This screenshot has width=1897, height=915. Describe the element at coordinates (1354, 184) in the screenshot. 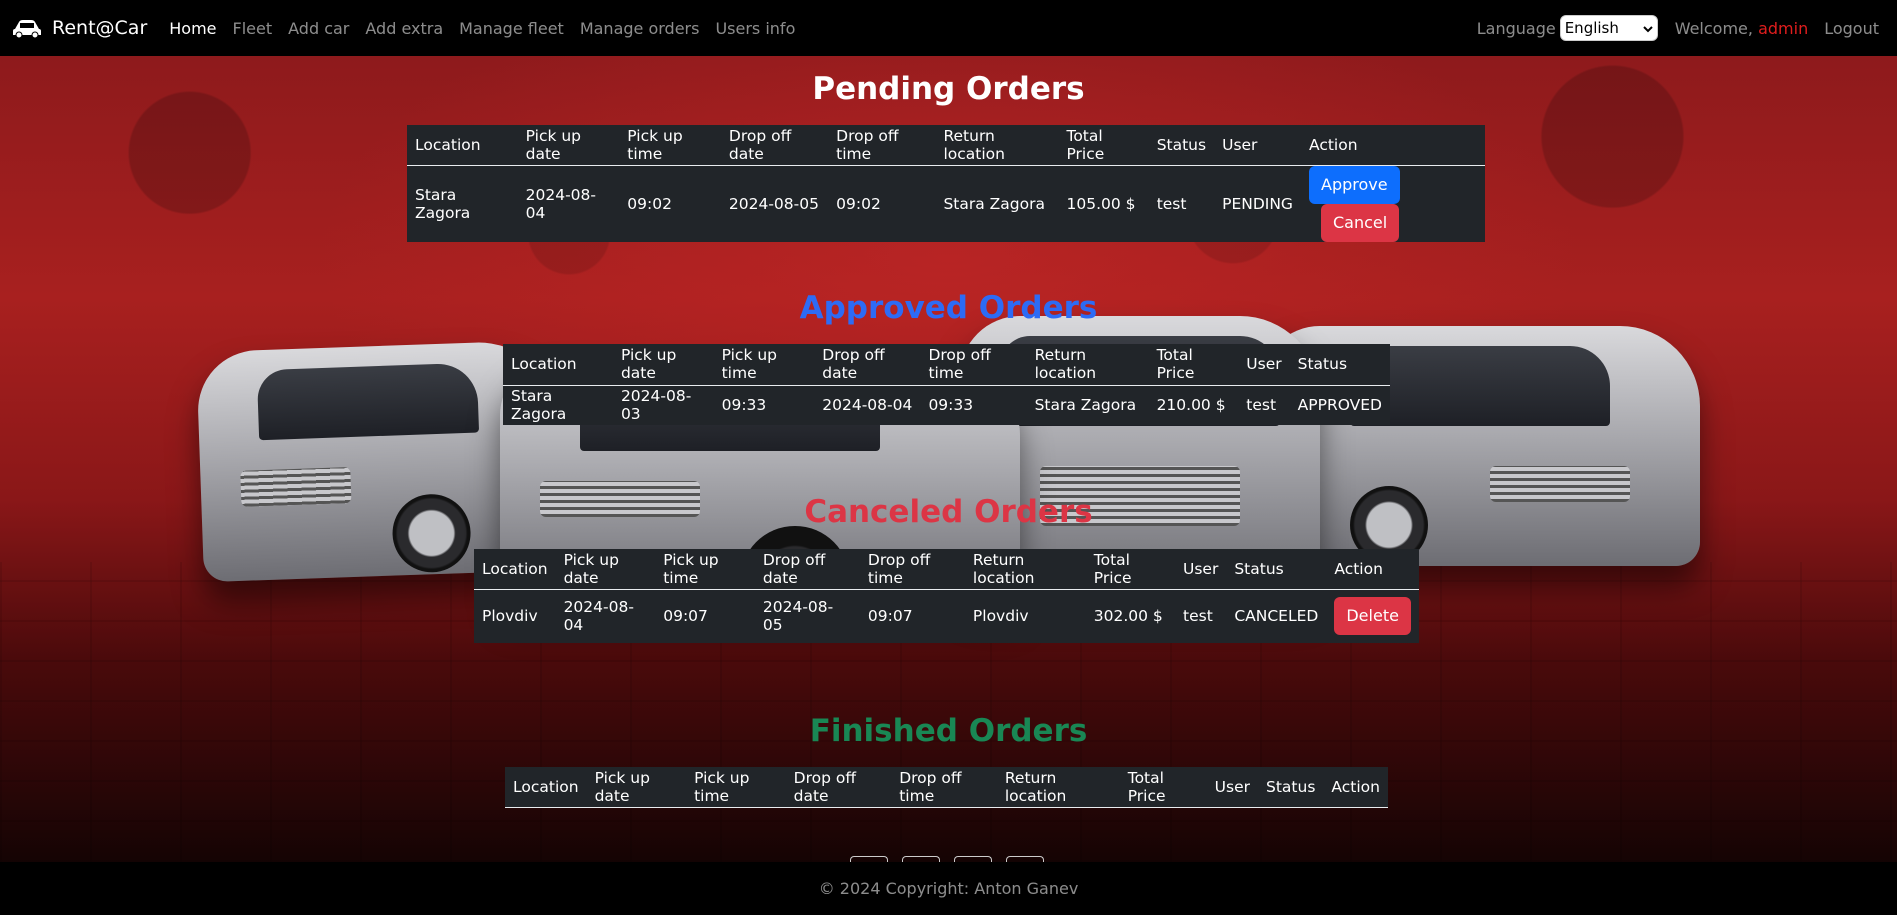

I see `approve-button: Approve` at that location.